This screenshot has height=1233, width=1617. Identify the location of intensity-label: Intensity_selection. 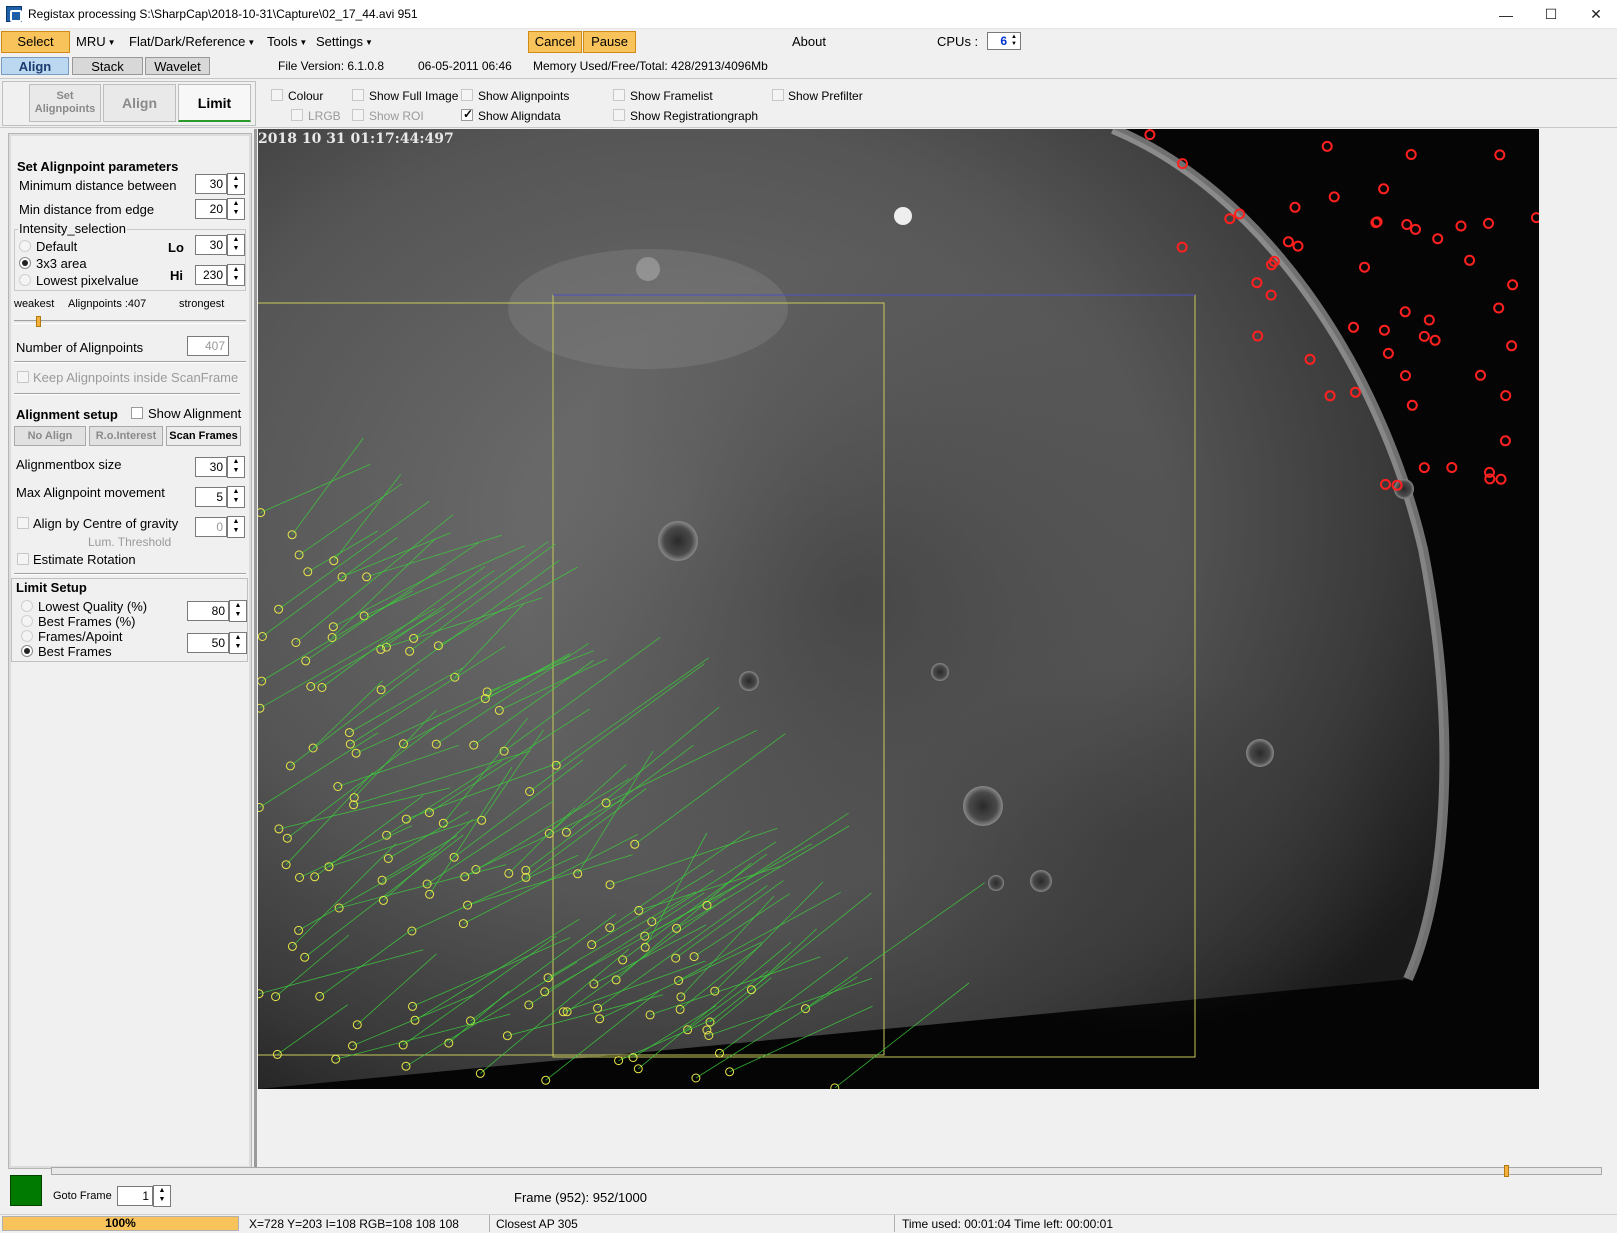
(72, 228).